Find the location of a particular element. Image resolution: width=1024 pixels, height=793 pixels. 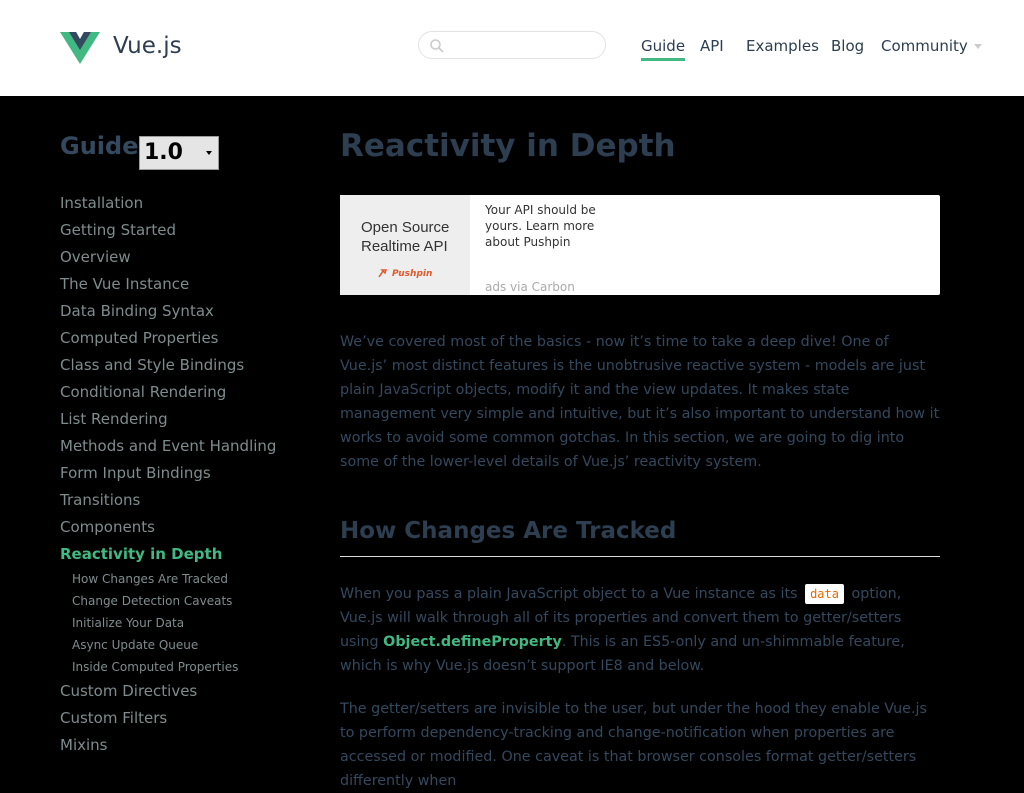

sidebar-item-transitions: Transitions is located at coordinates (100, 500).